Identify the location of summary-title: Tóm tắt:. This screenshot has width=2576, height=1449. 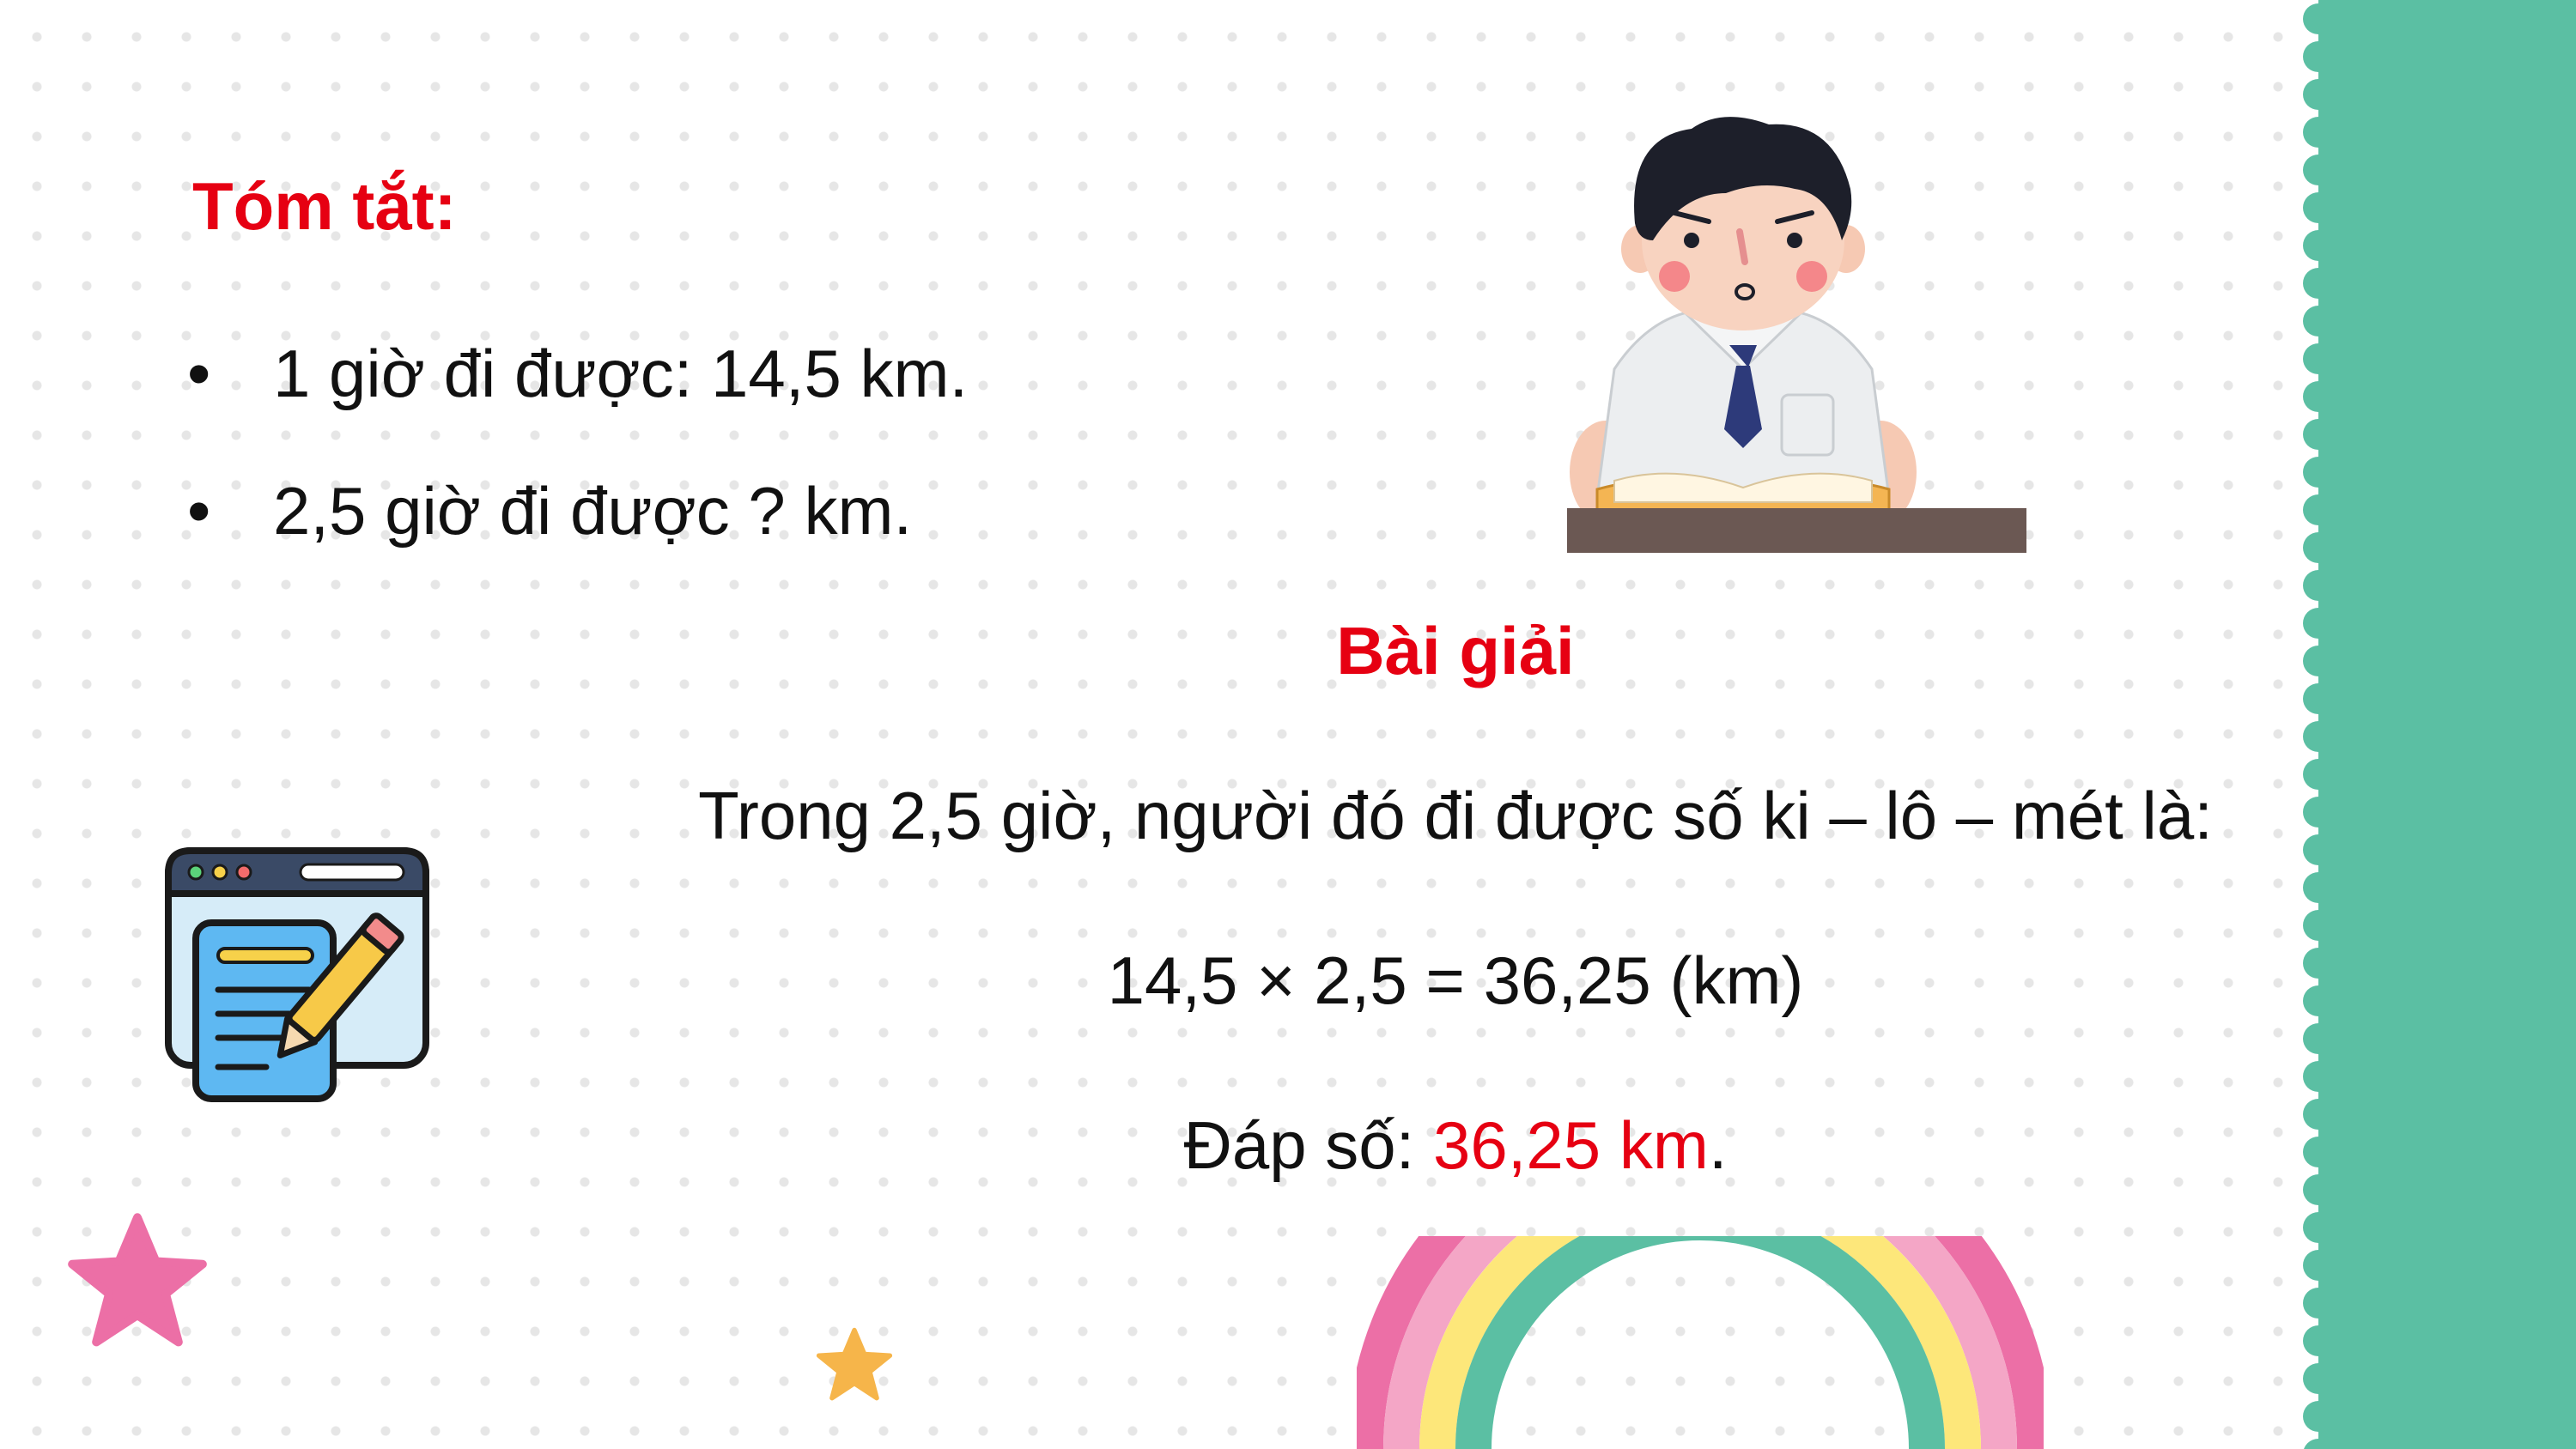
(324, 206).